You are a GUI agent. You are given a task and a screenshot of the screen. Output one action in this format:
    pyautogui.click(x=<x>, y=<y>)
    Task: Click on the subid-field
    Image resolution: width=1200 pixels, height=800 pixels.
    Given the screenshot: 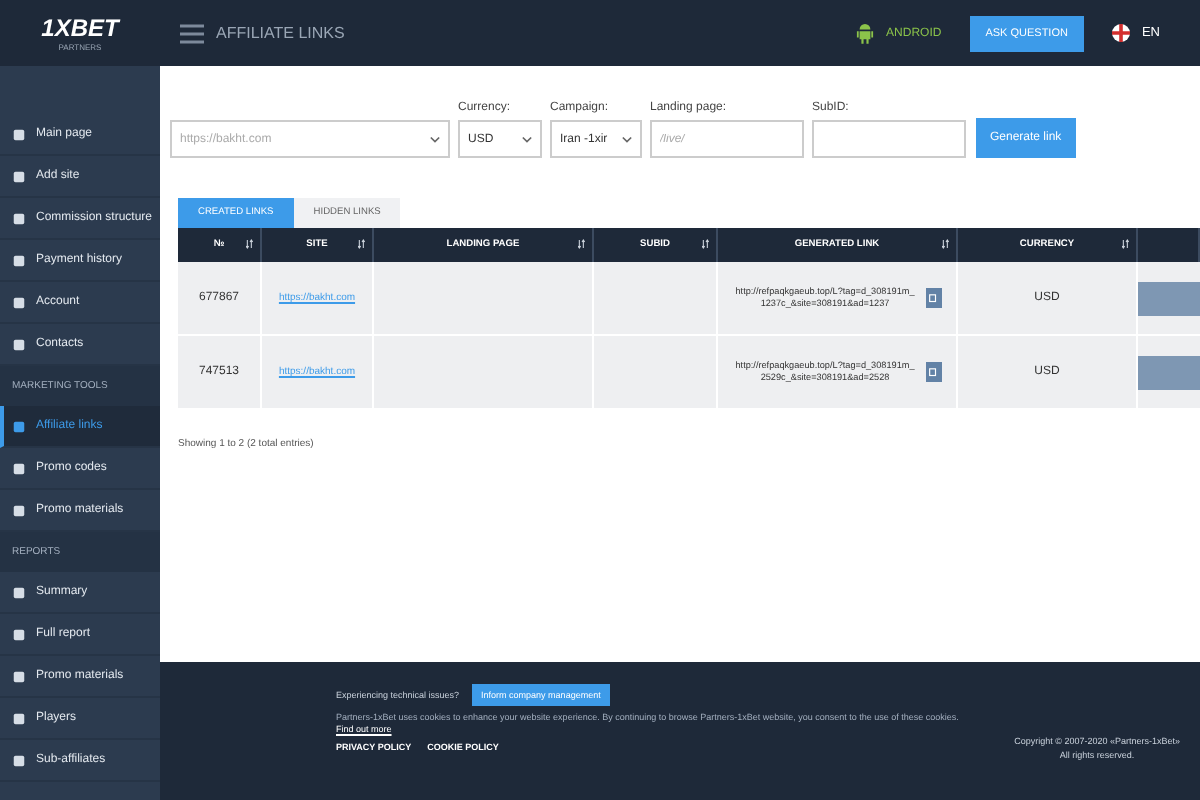 What is the action you would take?
    pyautogui.click(x=889, y=139)
    